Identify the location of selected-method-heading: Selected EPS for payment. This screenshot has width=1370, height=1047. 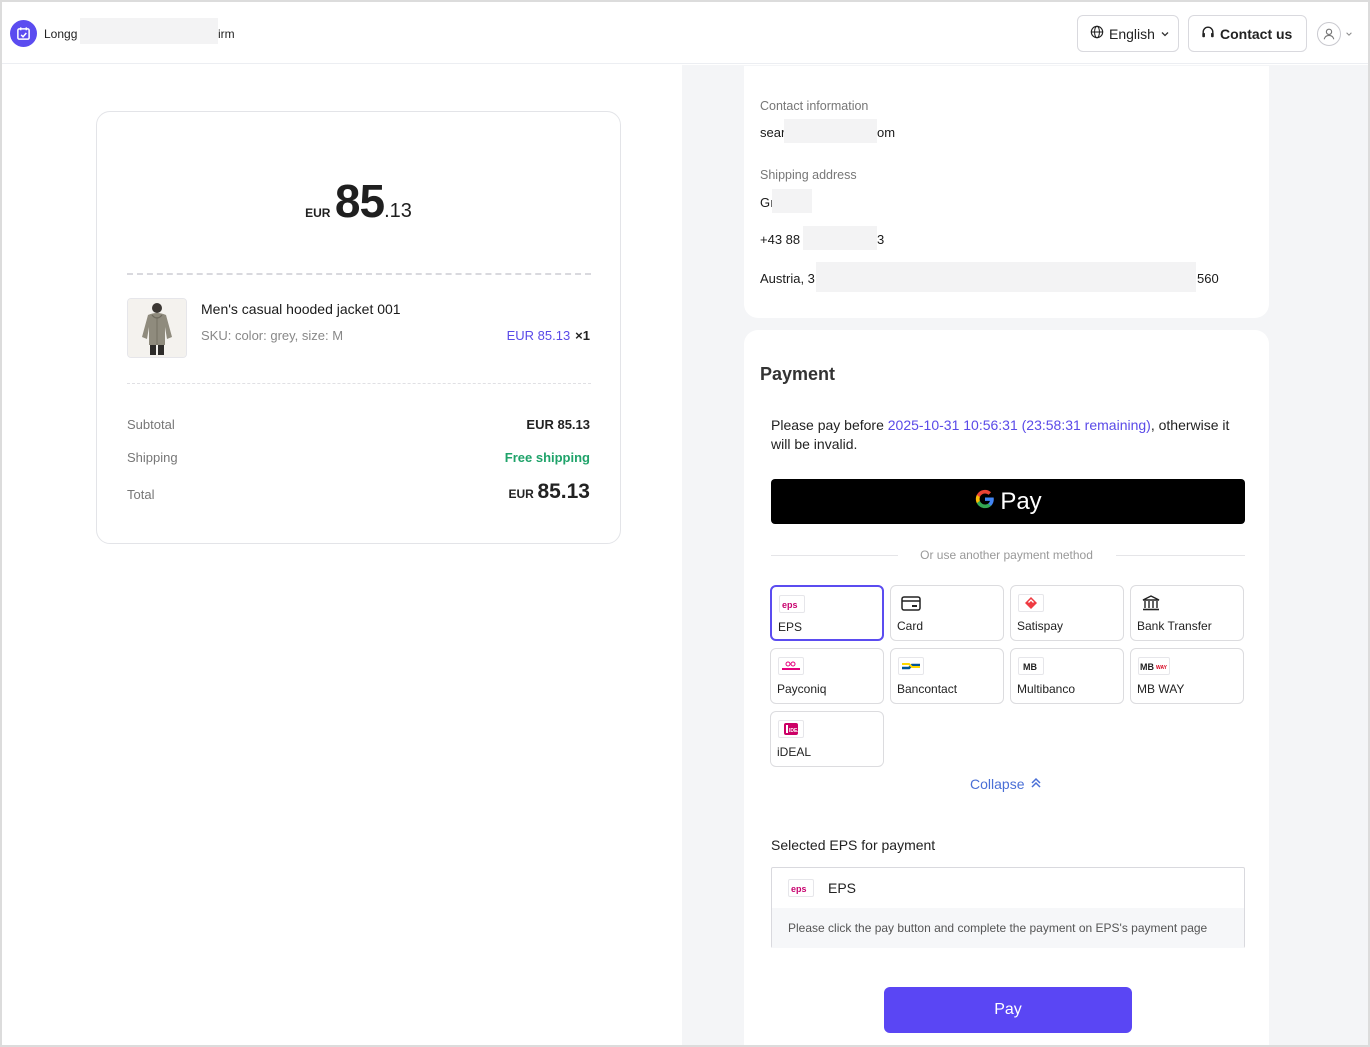
(853, 845).